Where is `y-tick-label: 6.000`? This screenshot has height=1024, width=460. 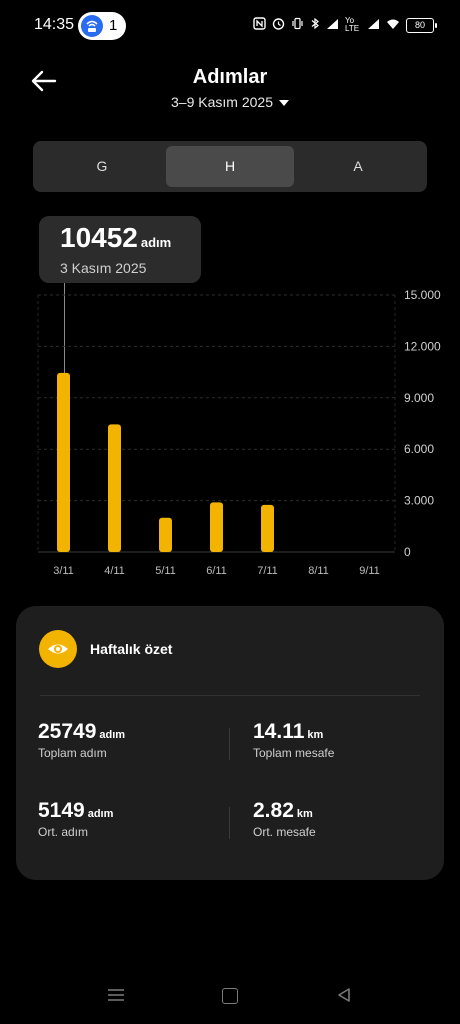
y-tick-label: 6.000 is located at coordinates (419, 449).